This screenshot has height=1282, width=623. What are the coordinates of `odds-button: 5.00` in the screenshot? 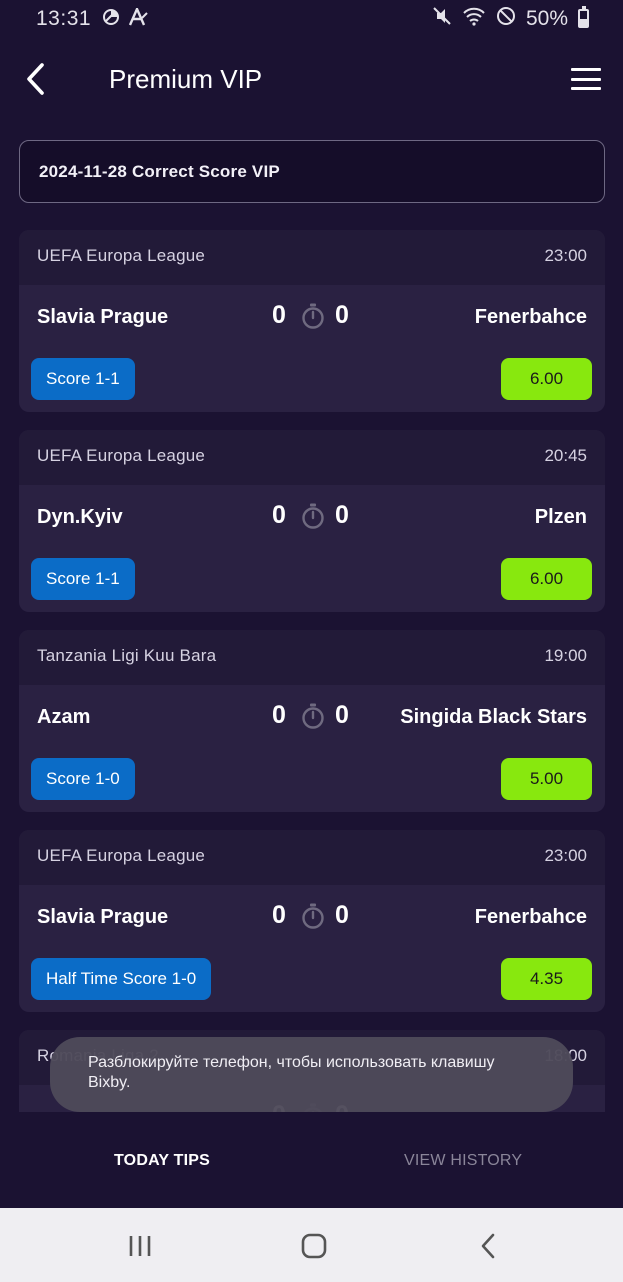 It's located at (546, 779).